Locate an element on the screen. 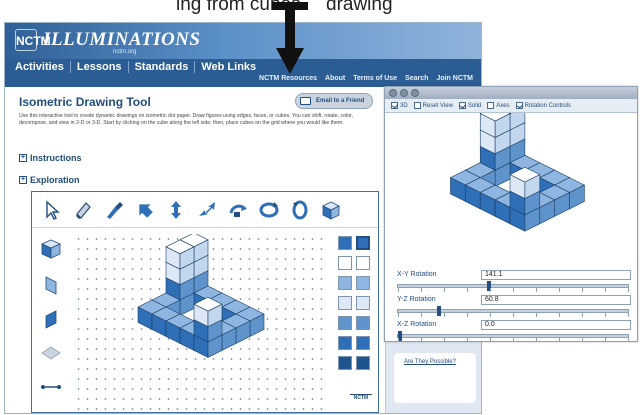 This screenshot has width=640, height=415. pointer-icon is located at coordinates (52, 210).